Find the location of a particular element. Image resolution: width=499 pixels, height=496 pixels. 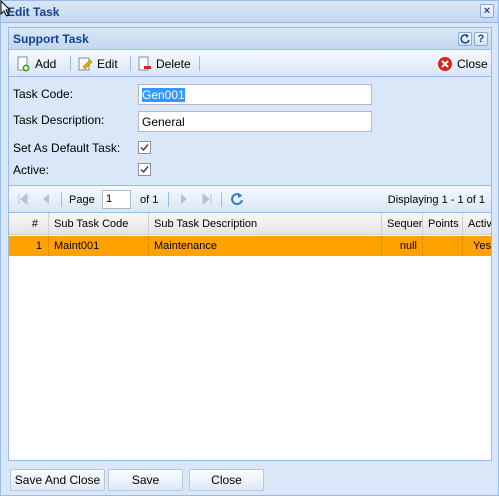

window-header: Edit Task × is located at coordinates (249, 12).